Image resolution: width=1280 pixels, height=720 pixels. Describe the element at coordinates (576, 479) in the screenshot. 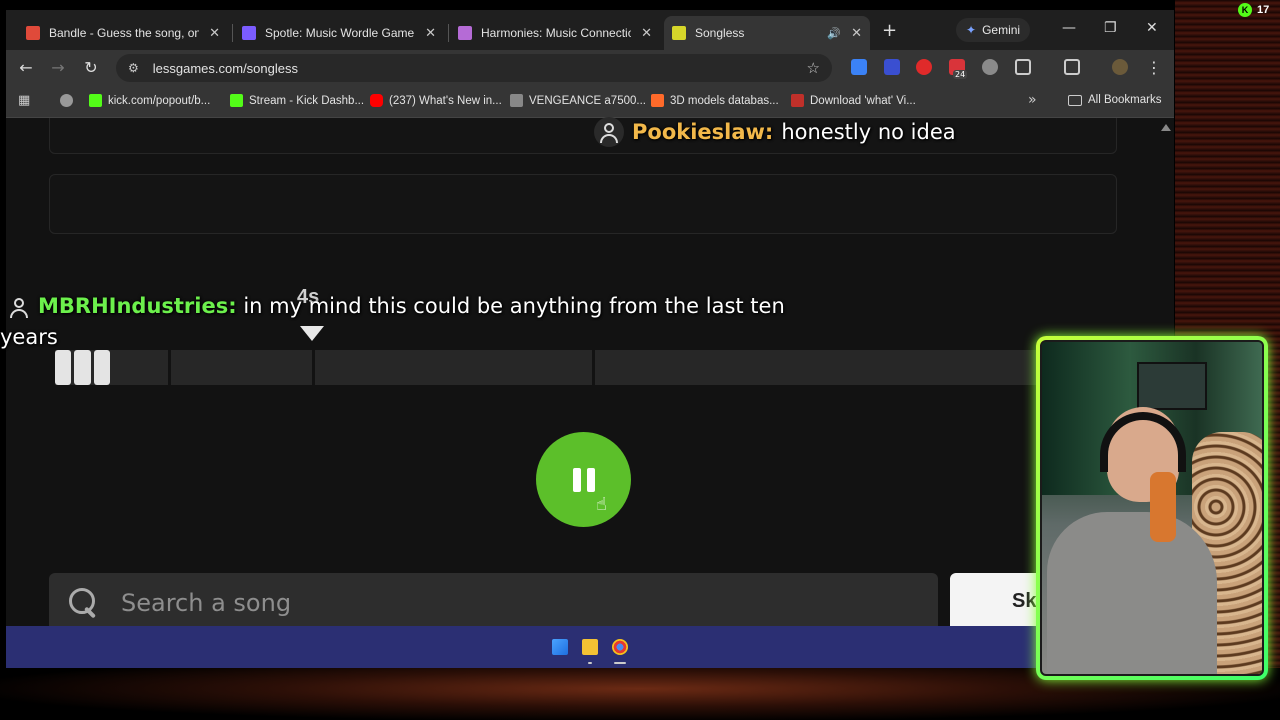

I see `pause-icon` at that location.